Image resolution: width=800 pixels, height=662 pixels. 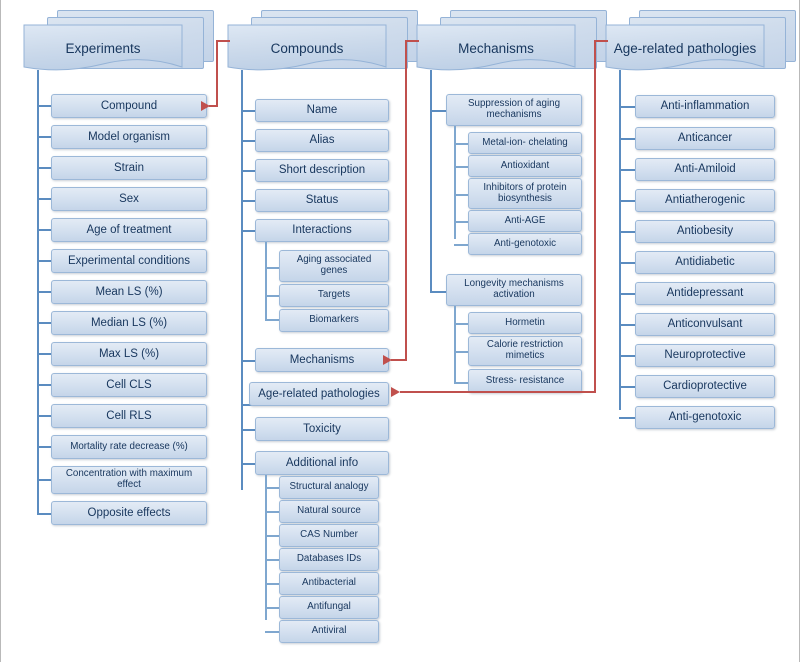 What do you see at coordinates (129, 106) in the screenshot?
I see `experiments-item-compound: Compound` at bounding box center [129, 106].